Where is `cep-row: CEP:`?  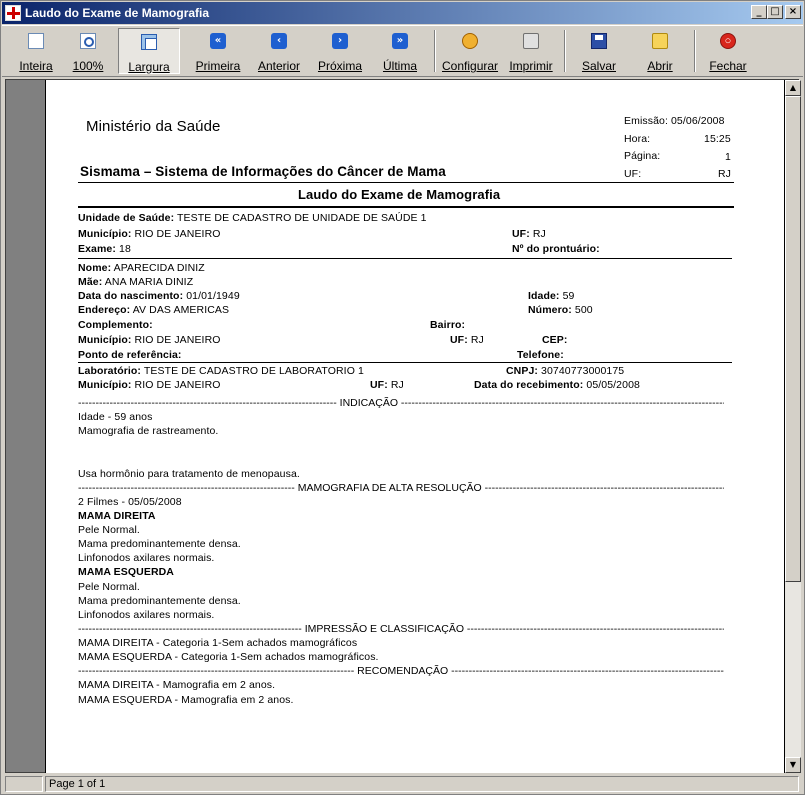
cep-row: CEP: is located at coordinates (555, 340).